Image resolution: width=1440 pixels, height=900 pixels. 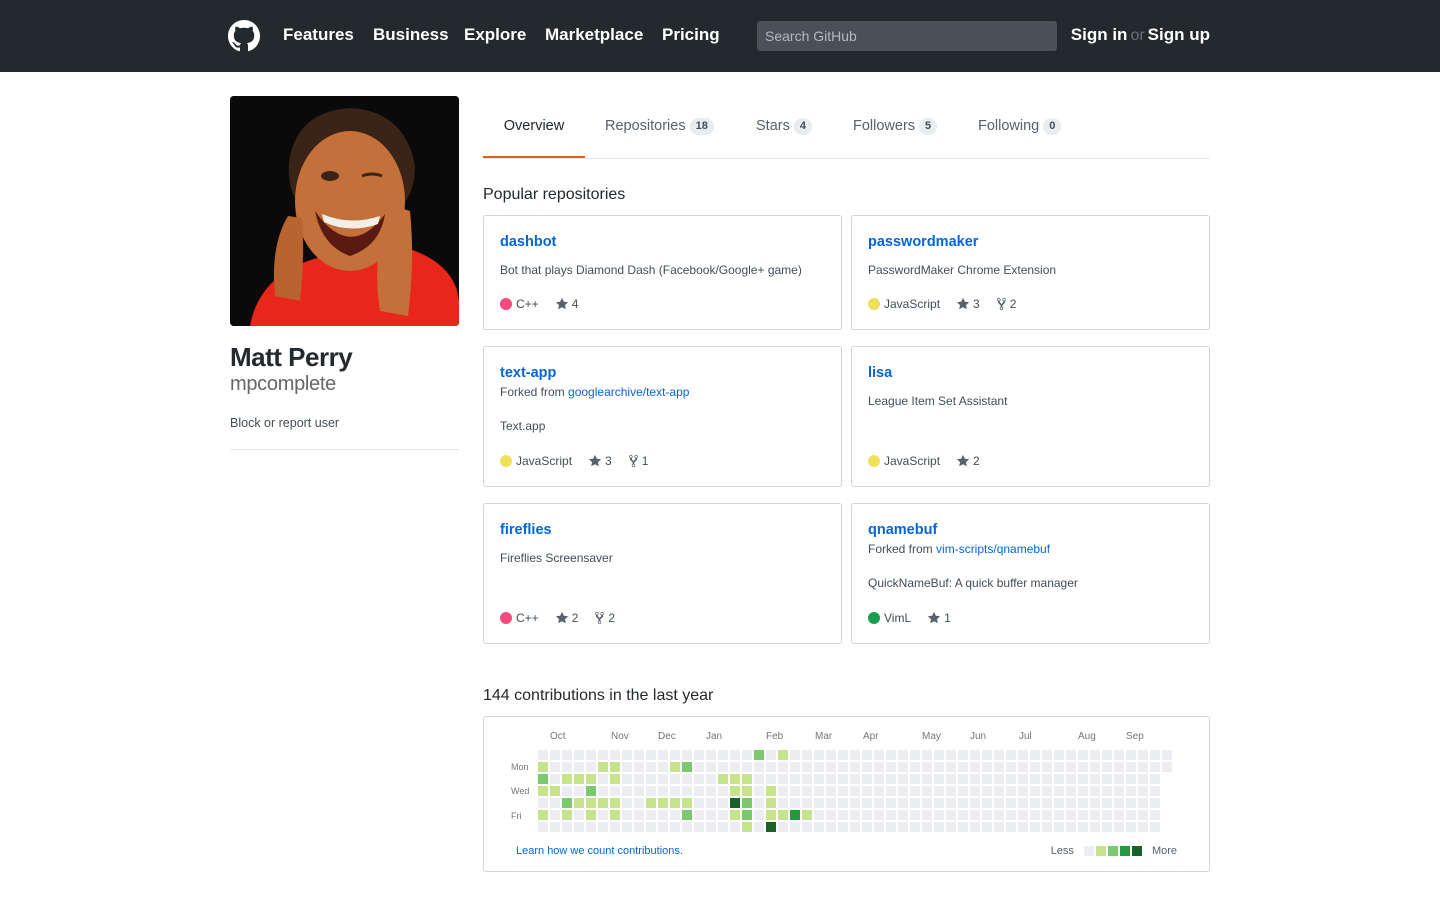 What do you see at coordinates (895, 127) in the screenshot?
I see `tab-followers: Followers 5` at bounding box center [895, 127].